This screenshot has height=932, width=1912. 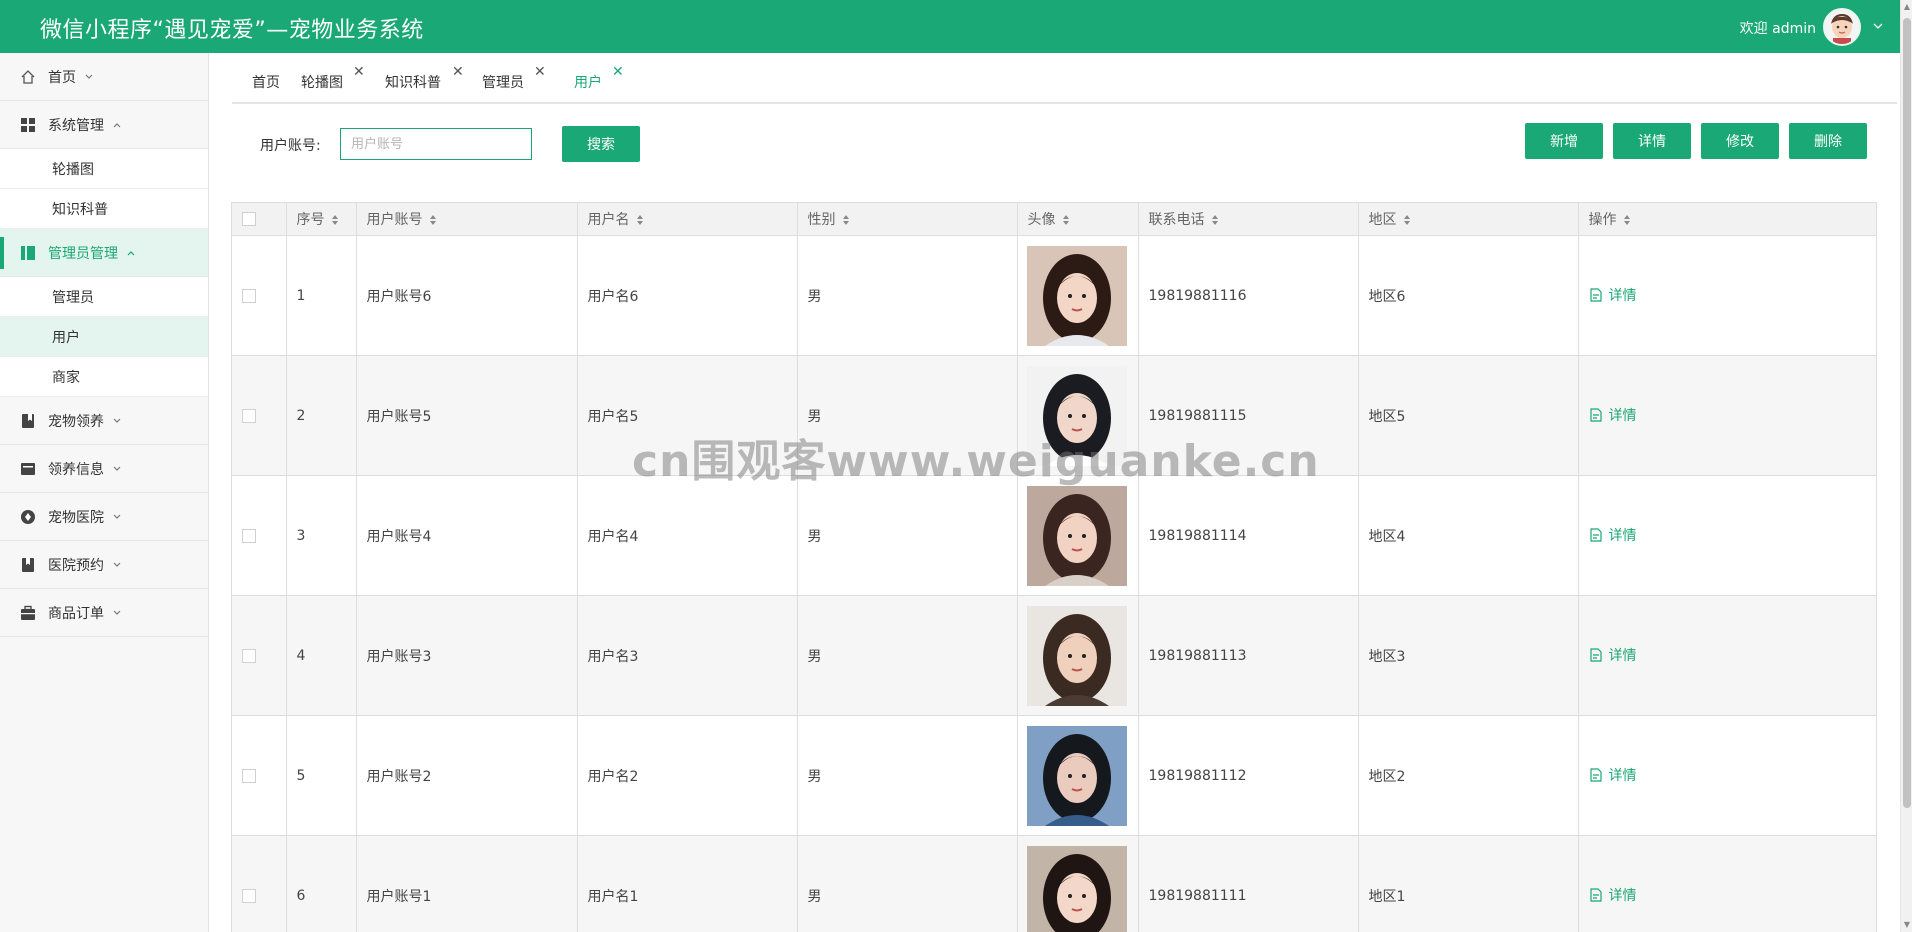 What do you see at coordinates (76, 565) in the screenshot?
I see `sidebar-item-label: 医院预约` at bounding box center [76, 565].